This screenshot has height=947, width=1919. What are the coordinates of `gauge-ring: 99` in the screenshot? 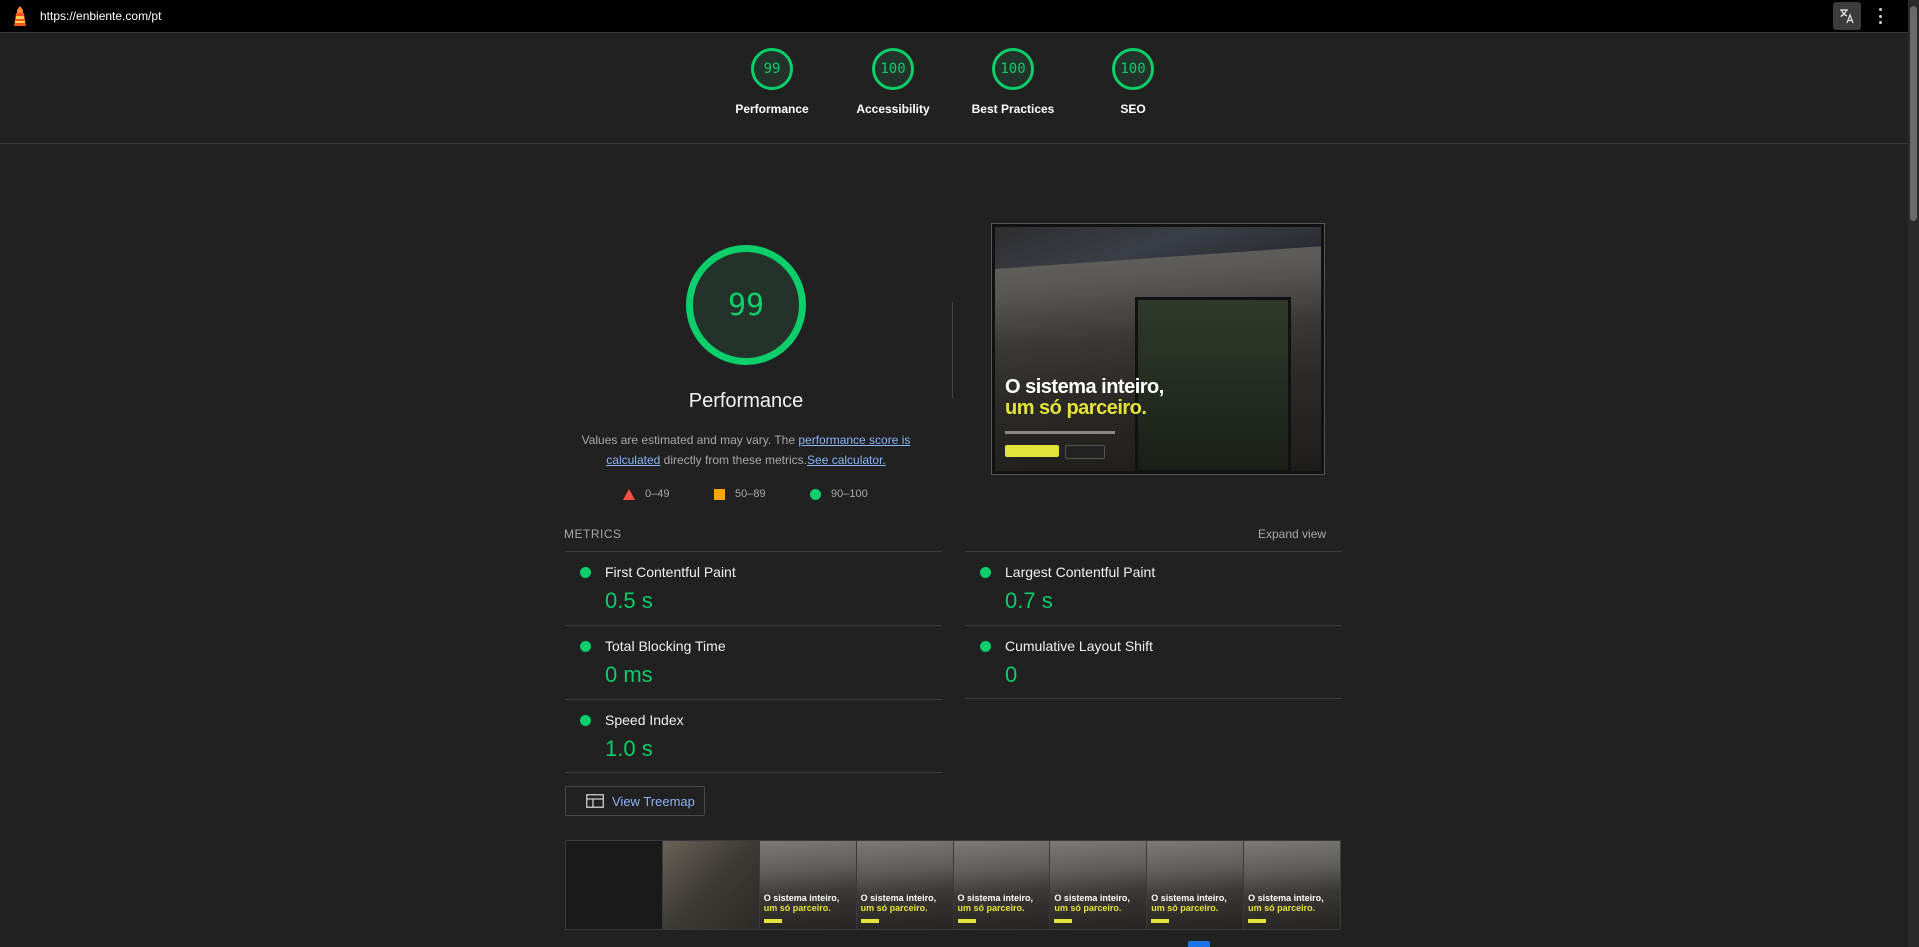 It's located at (772, 69).